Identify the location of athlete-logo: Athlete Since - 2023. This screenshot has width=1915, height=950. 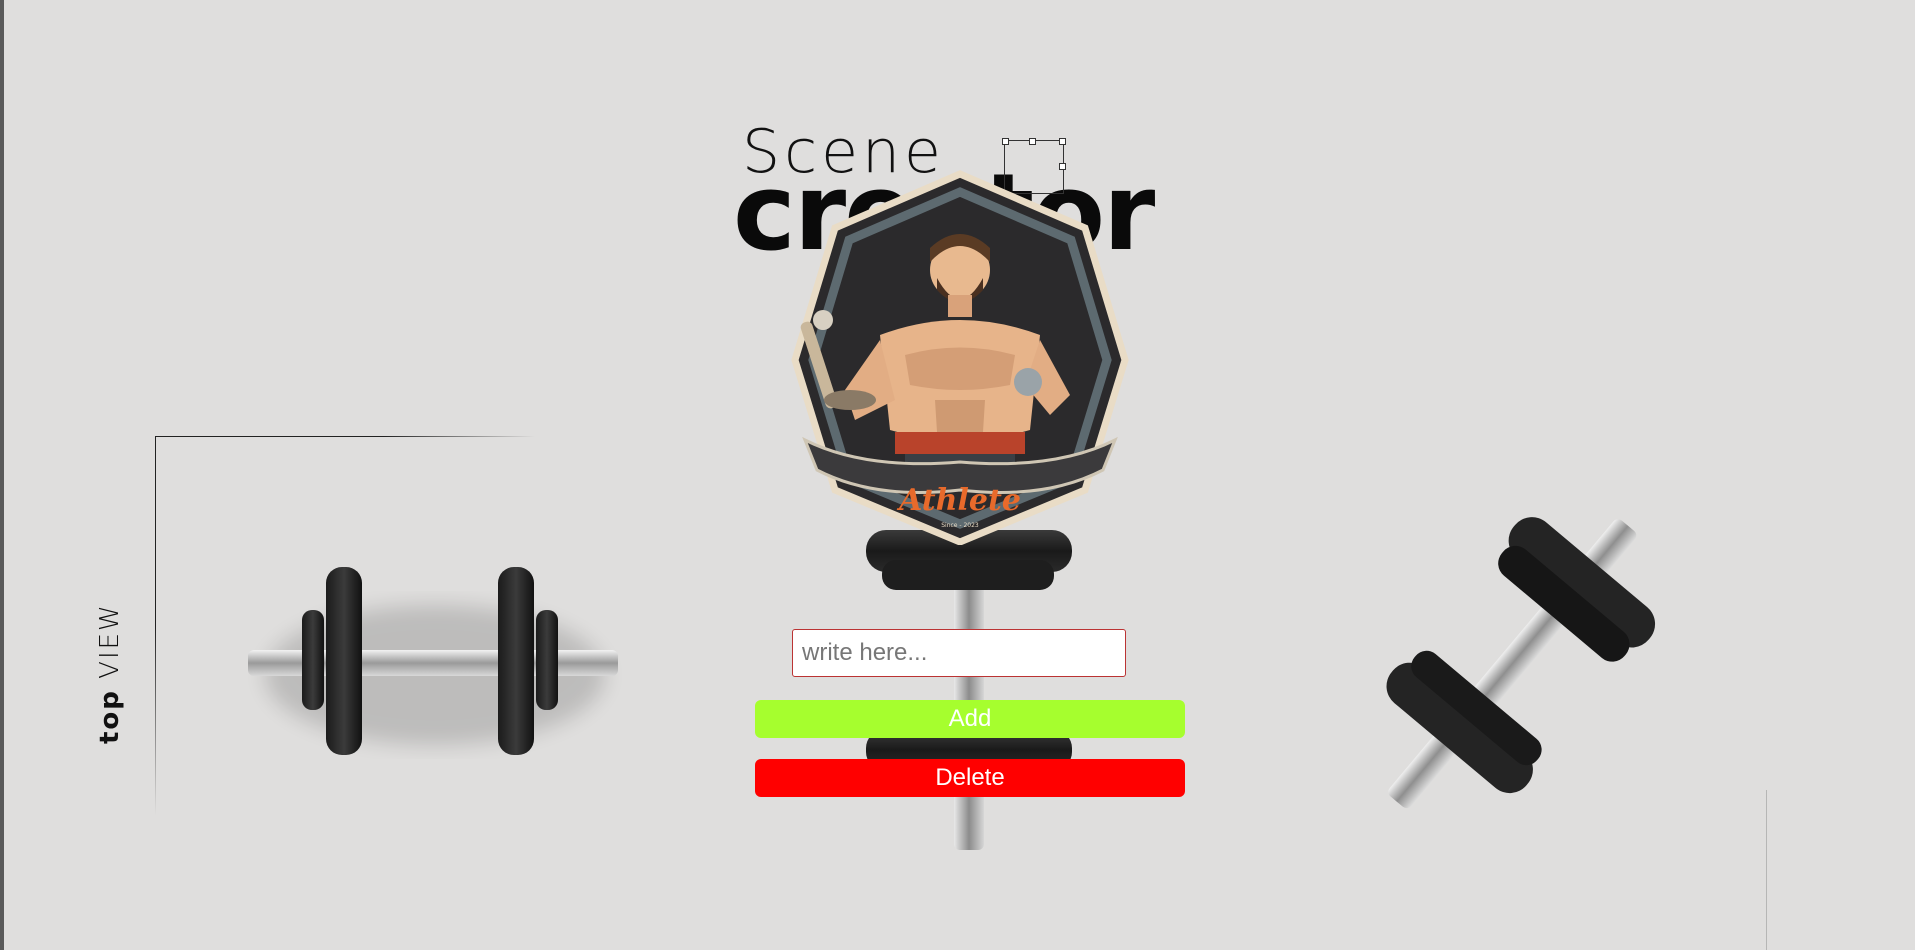
(960, 357).